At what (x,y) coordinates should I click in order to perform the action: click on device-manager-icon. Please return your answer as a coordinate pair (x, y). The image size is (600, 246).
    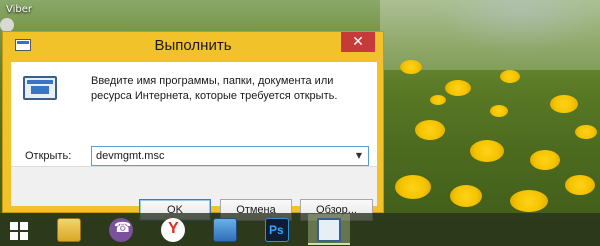
    Looking at the image, I should click on (225, 230).